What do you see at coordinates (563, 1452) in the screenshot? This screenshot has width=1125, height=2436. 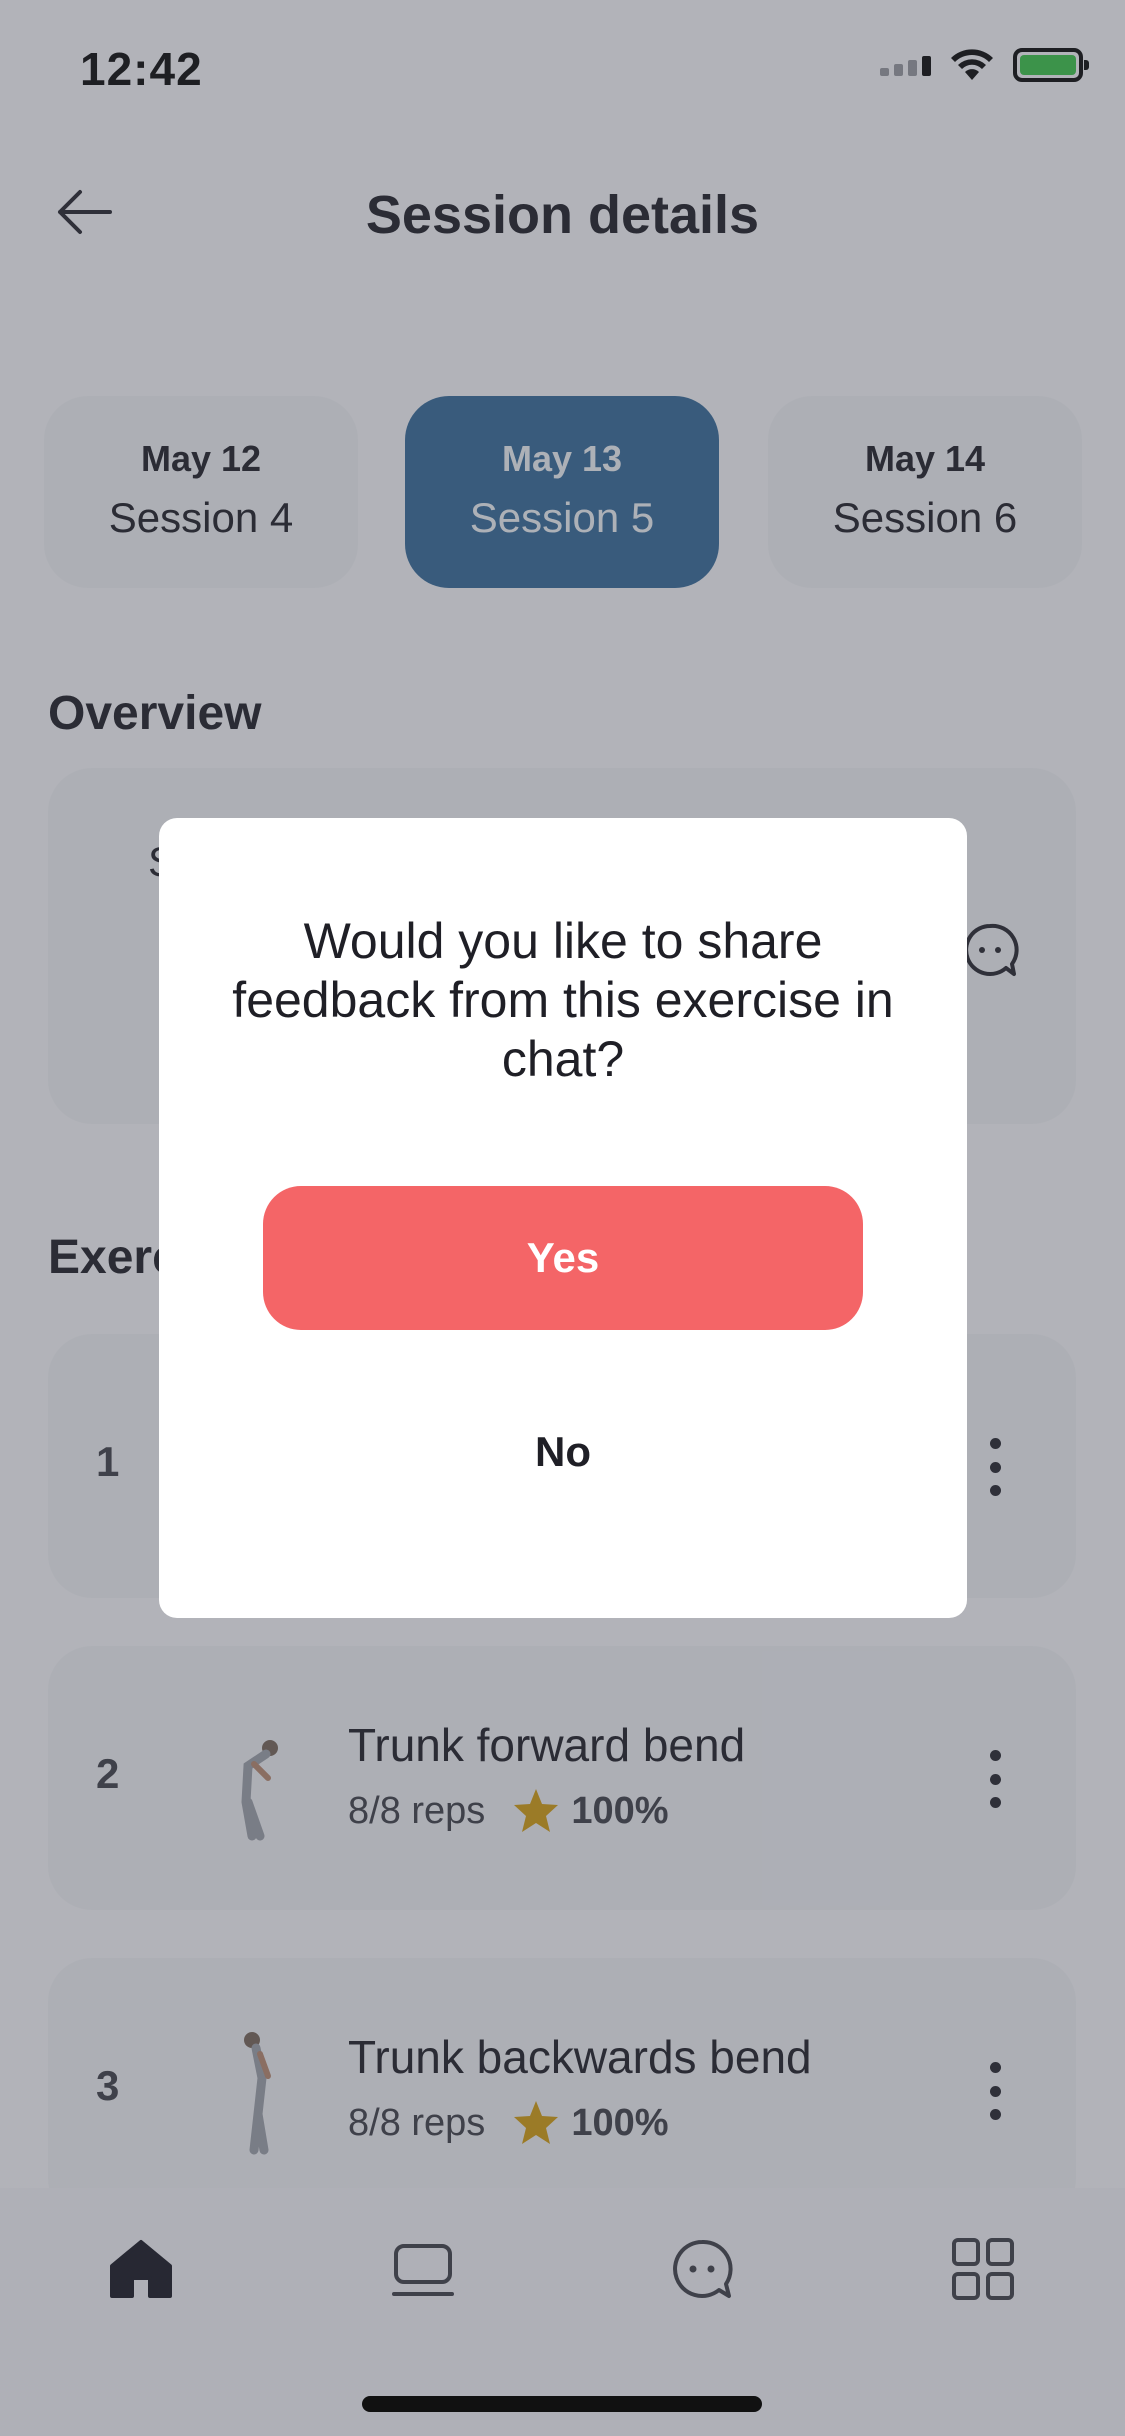 I see `no-button: No` at bounding box center [563, 1452].